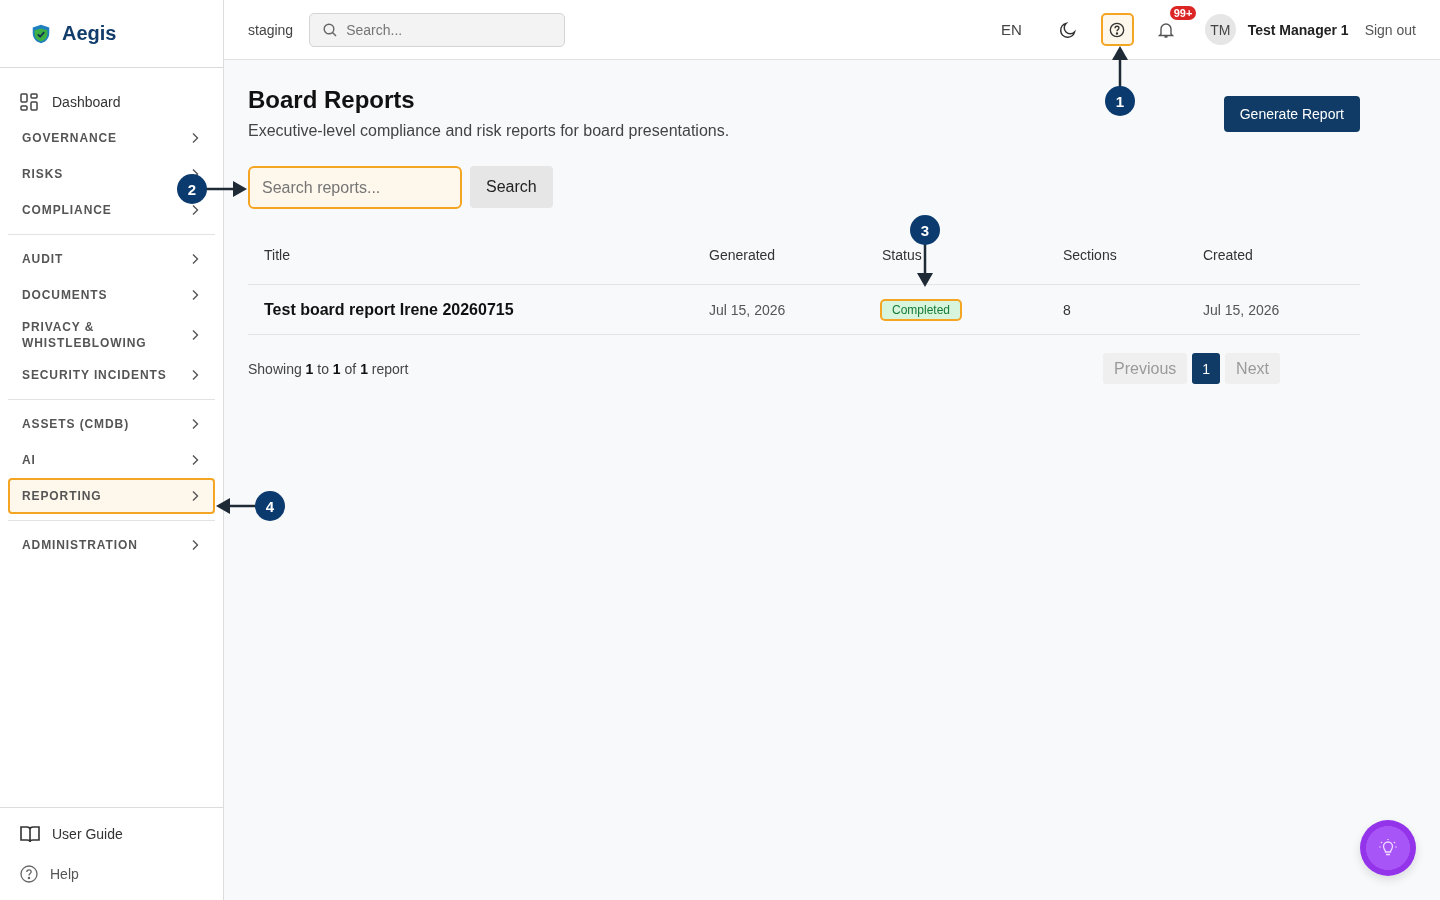 The height and width of the screenshot is (900, 1440). I want to click on page-number-button: 1, so click(1206, 368).